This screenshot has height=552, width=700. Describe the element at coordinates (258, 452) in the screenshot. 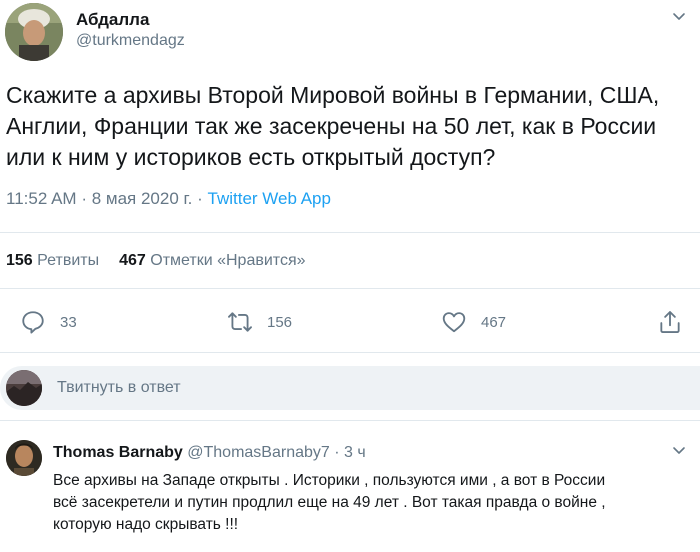

I see `reply-author-handle: @ThomasBarnaby7` at that location.